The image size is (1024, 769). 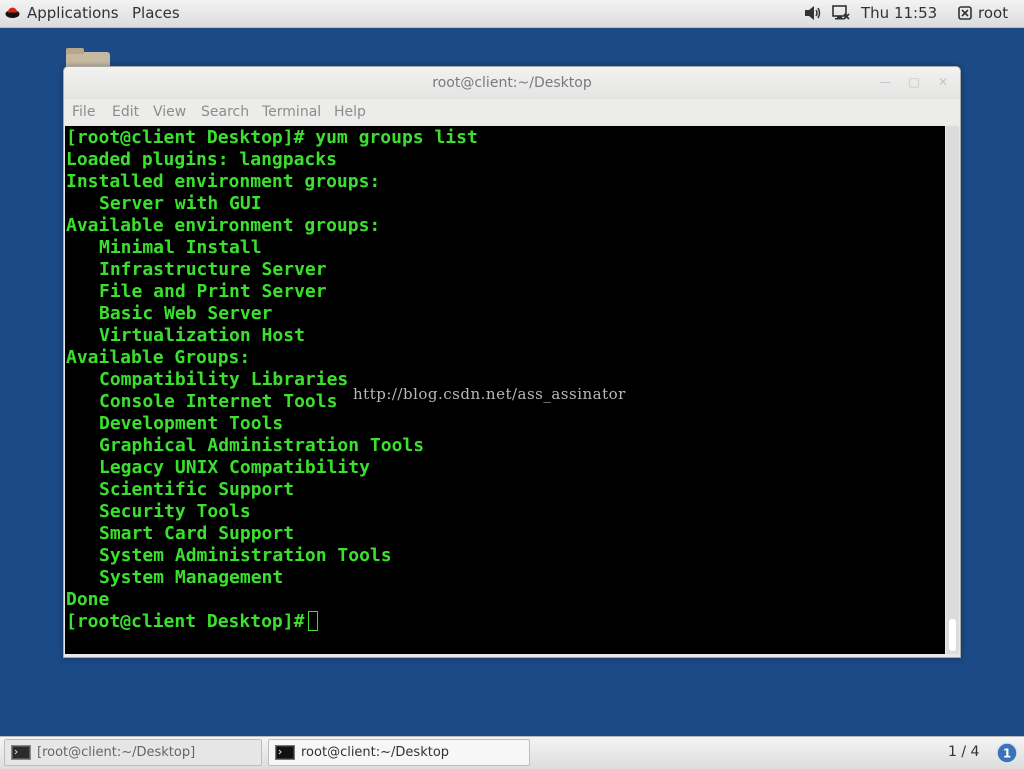 What do you see at coordinates (291, 112) in the screenshot?
I see `menu-terminal: Terminal` at bounding box center [291, 112].